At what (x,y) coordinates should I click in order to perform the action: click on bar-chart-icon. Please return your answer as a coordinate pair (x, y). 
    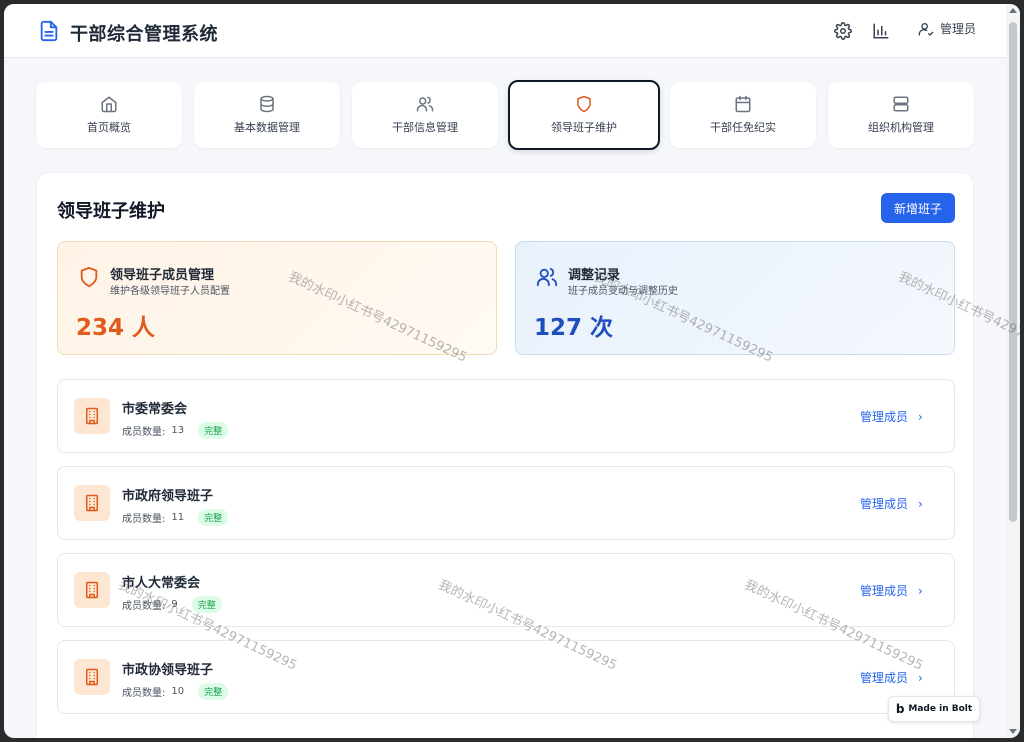
    Looking at the image, I should click on (881, 31).